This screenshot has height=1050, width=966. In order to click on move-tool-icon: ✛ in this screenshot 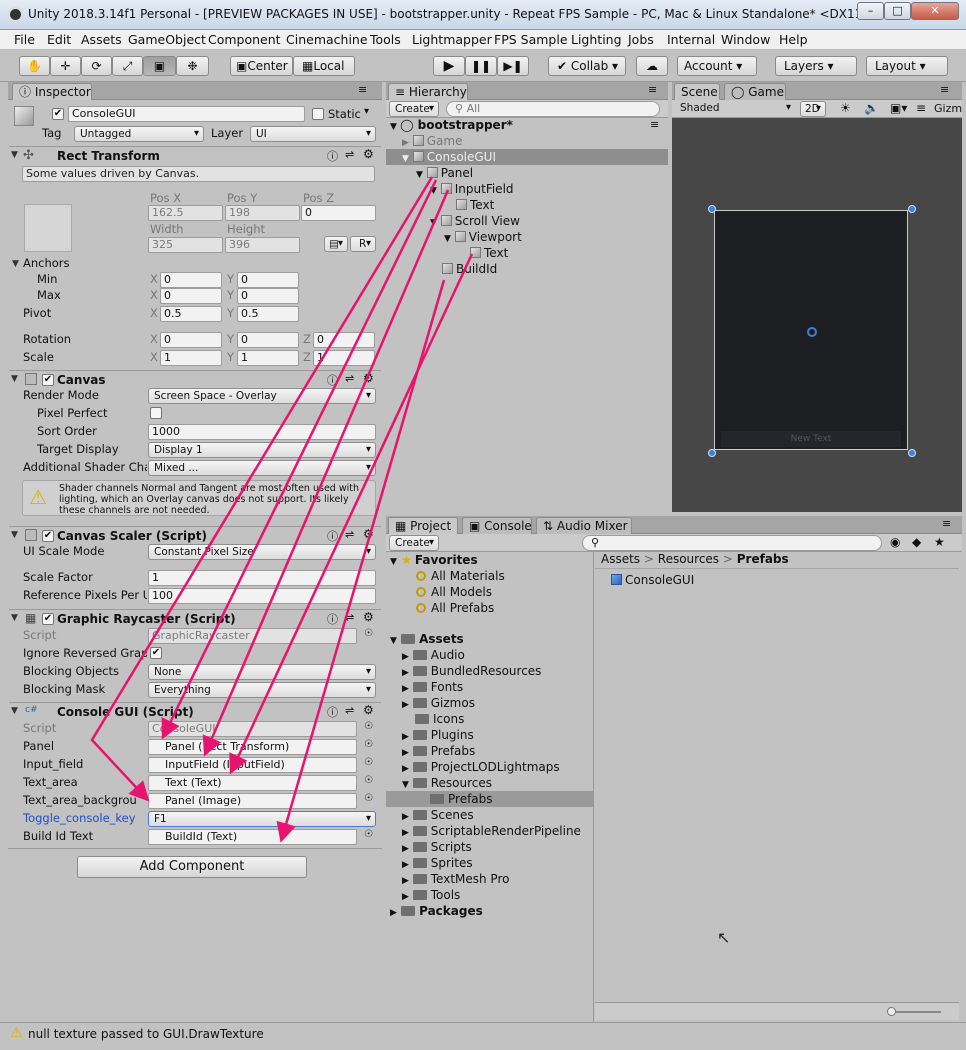, I will do `click(65, 66)`.